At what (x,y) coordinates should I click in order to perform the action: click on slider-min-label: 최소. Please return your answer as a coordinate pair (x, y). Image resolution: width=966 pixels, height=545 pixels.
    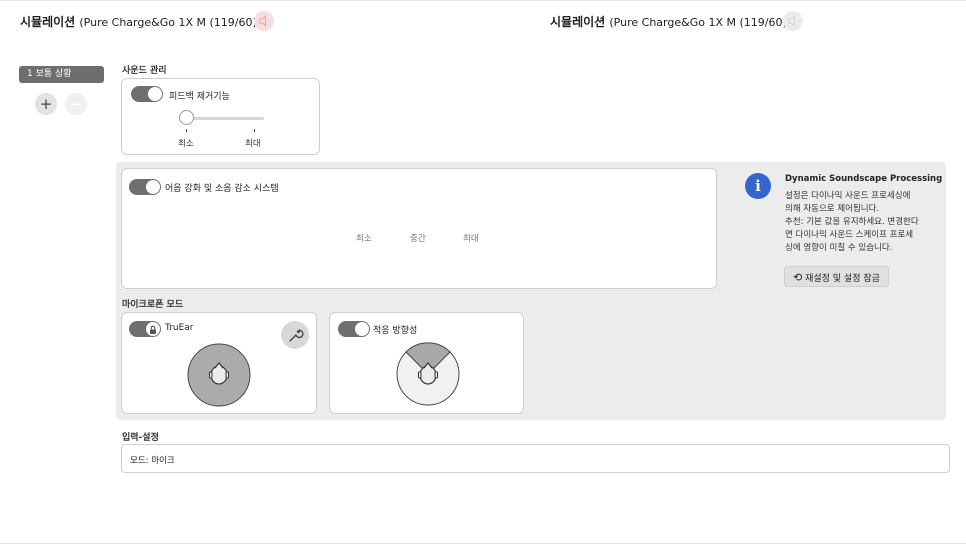
    Looking at the image, I should click on (186, 144).